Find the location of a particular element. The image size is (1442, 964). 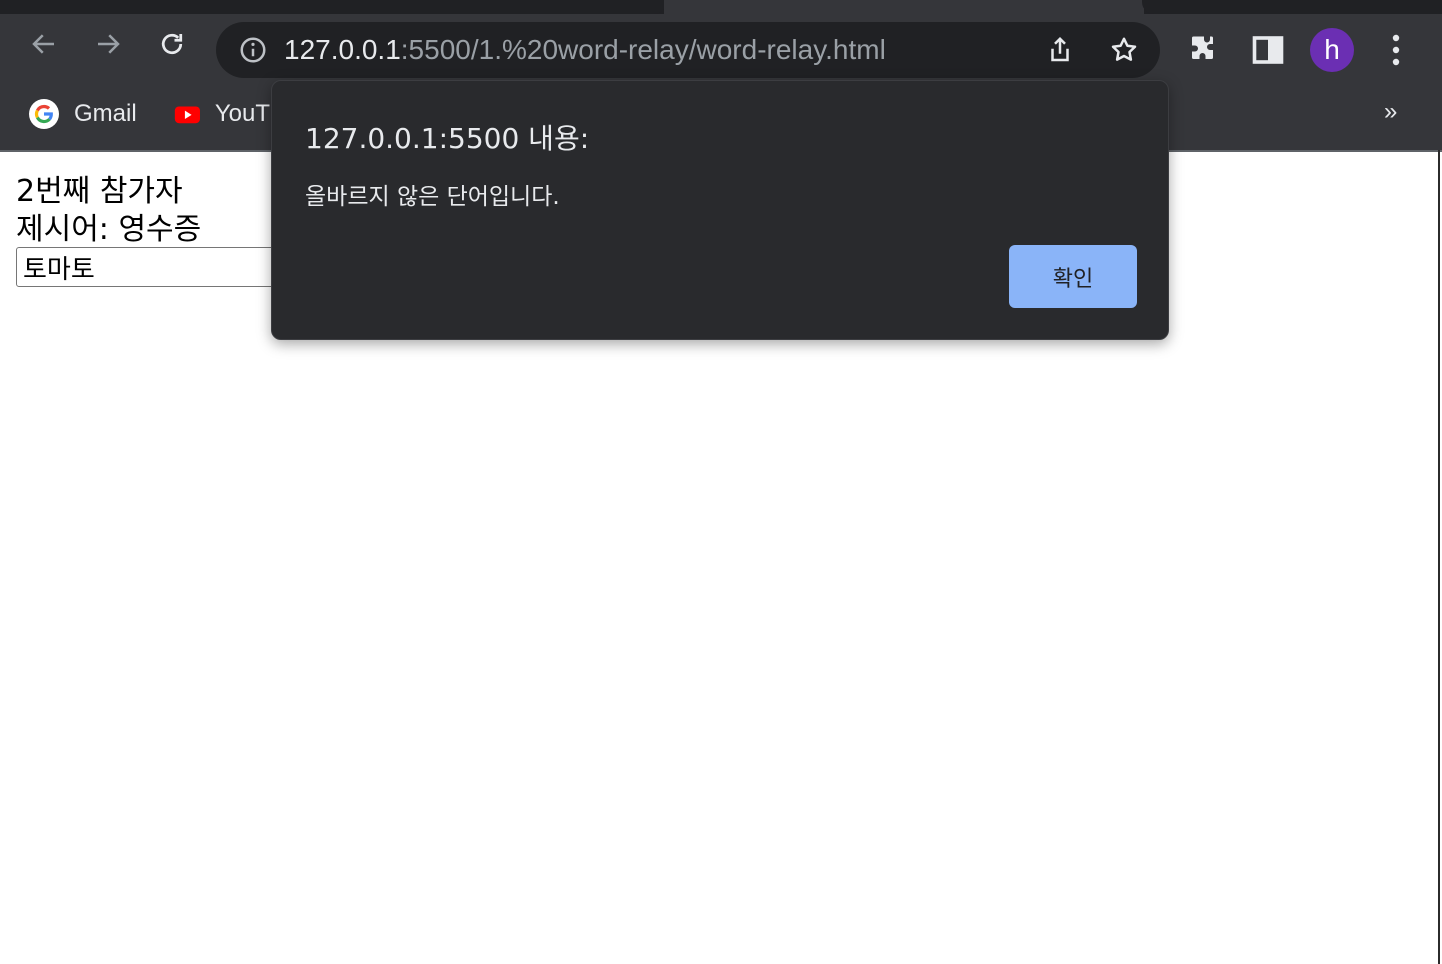

side-panel-icon is located at coordinates (1268, 50).